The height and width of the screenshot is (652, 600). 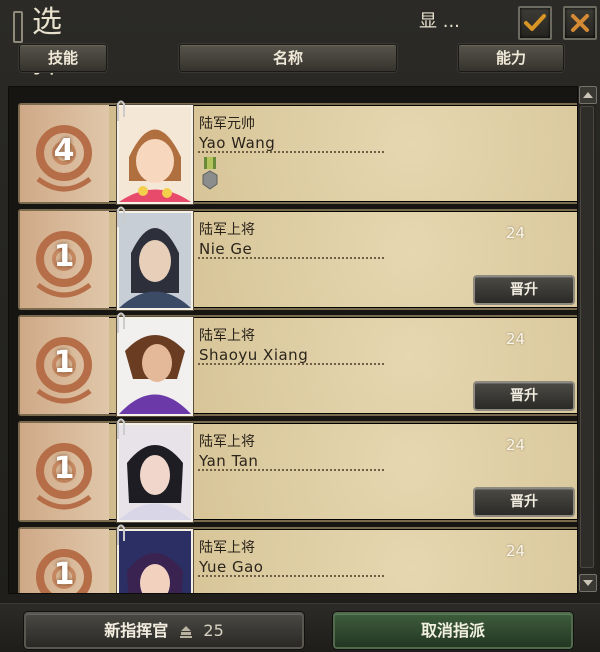 What do you see at coordinates (288, 58) in the screenshot?
I see `header-name: 名称` at bounding box center [288, 58].